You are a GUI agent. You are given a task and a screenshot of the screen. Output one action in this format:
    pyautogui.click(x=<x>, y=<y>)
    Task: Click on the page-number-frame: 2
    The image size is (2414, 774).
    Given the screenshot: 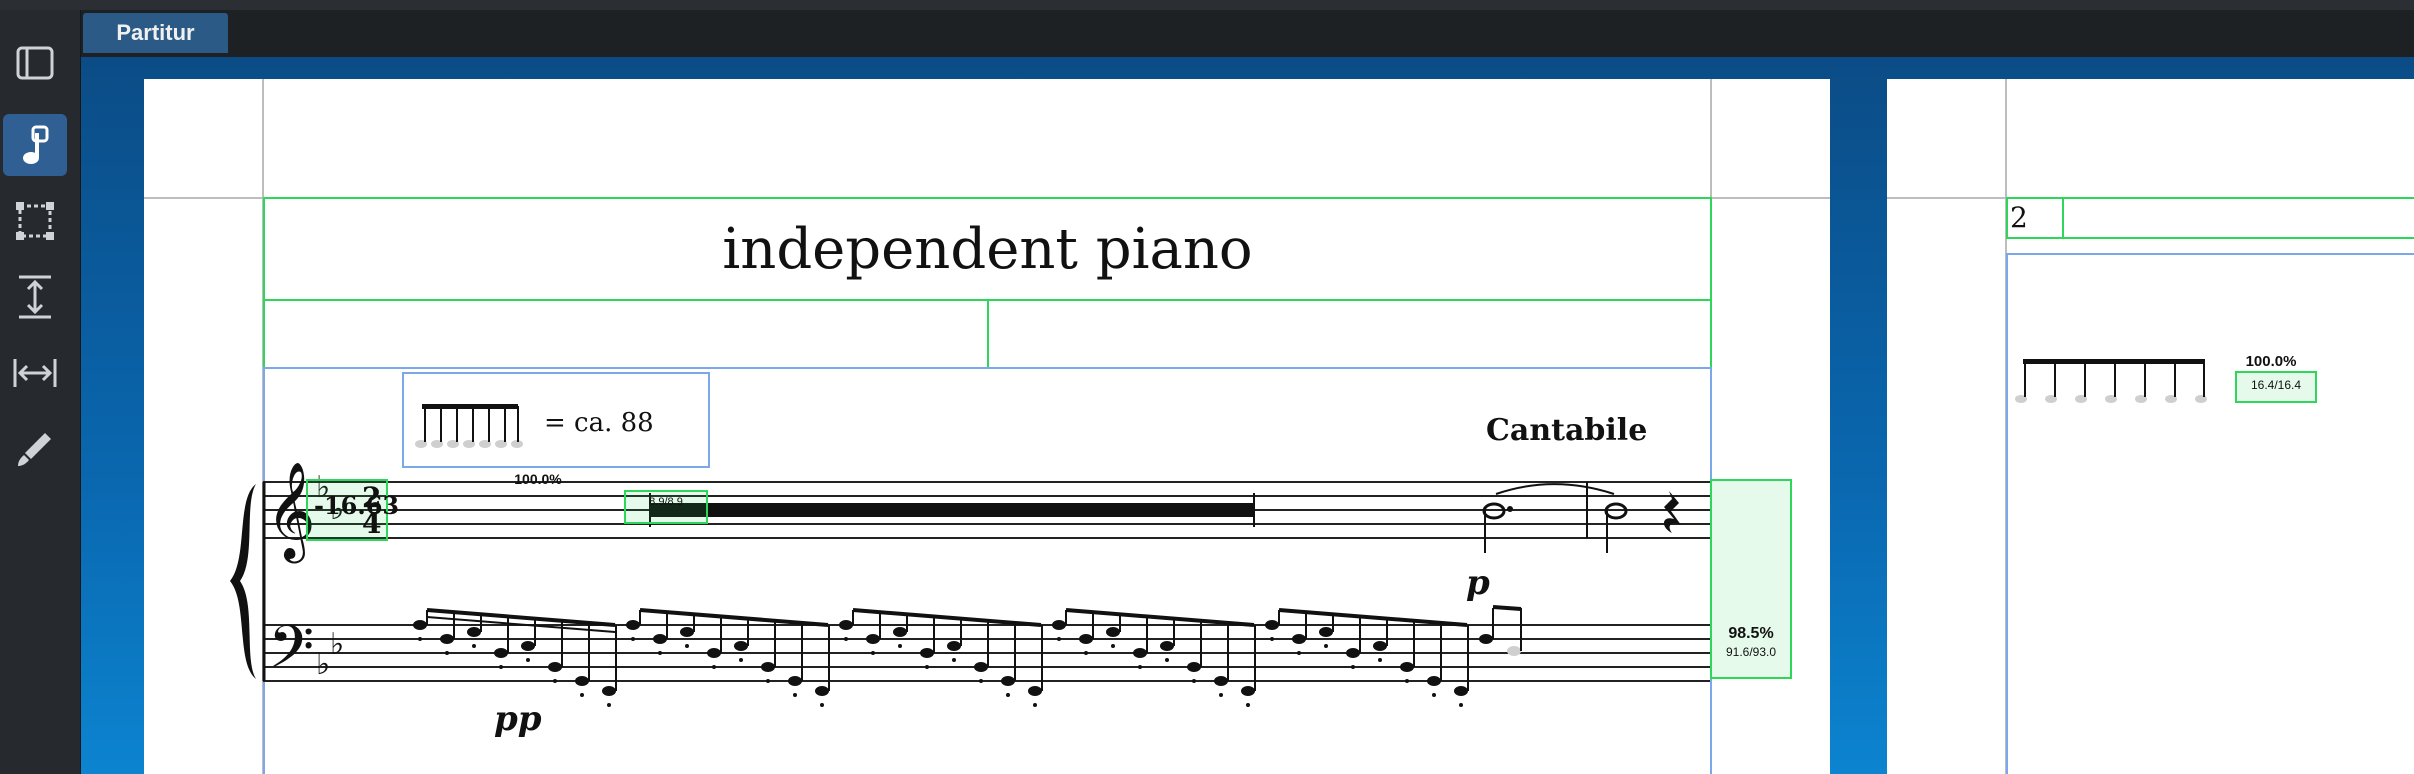 What is the action you would take?
    pyautogui.click(x=2035, y=218)
    